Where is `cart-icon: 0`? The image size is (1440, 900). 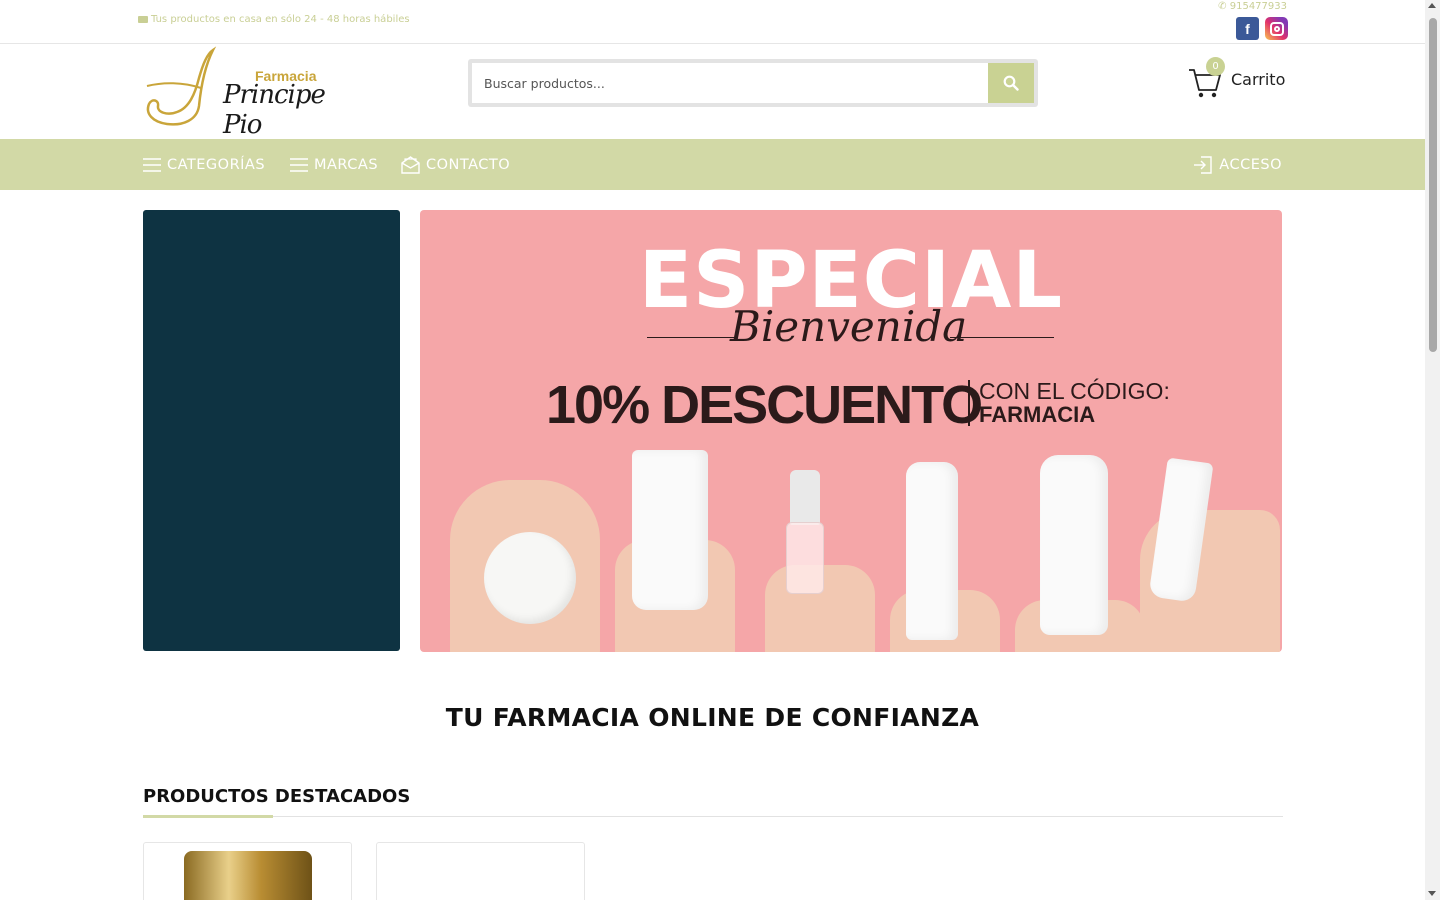 cart-icon: 0 is located at coordinates (1206, 77).